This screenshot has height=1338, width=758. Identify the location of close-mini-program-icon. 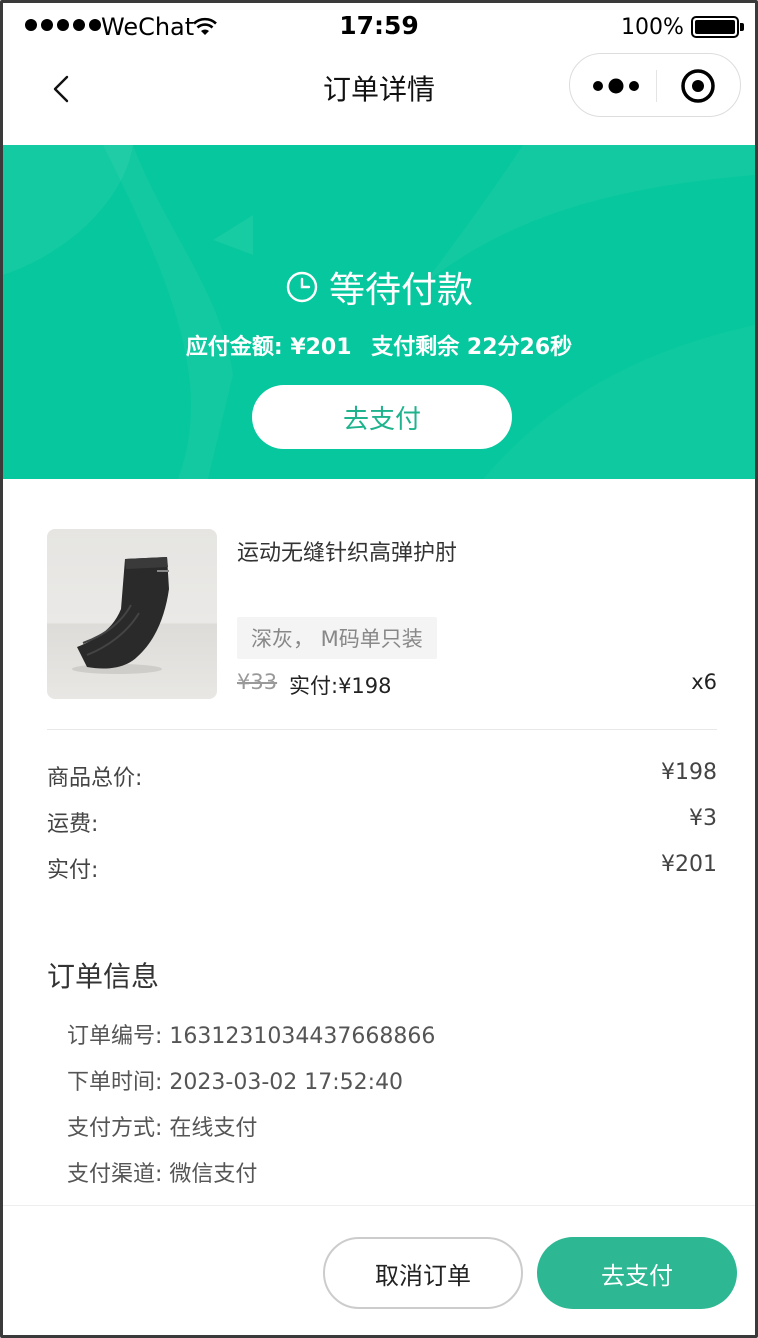
(698, 86).